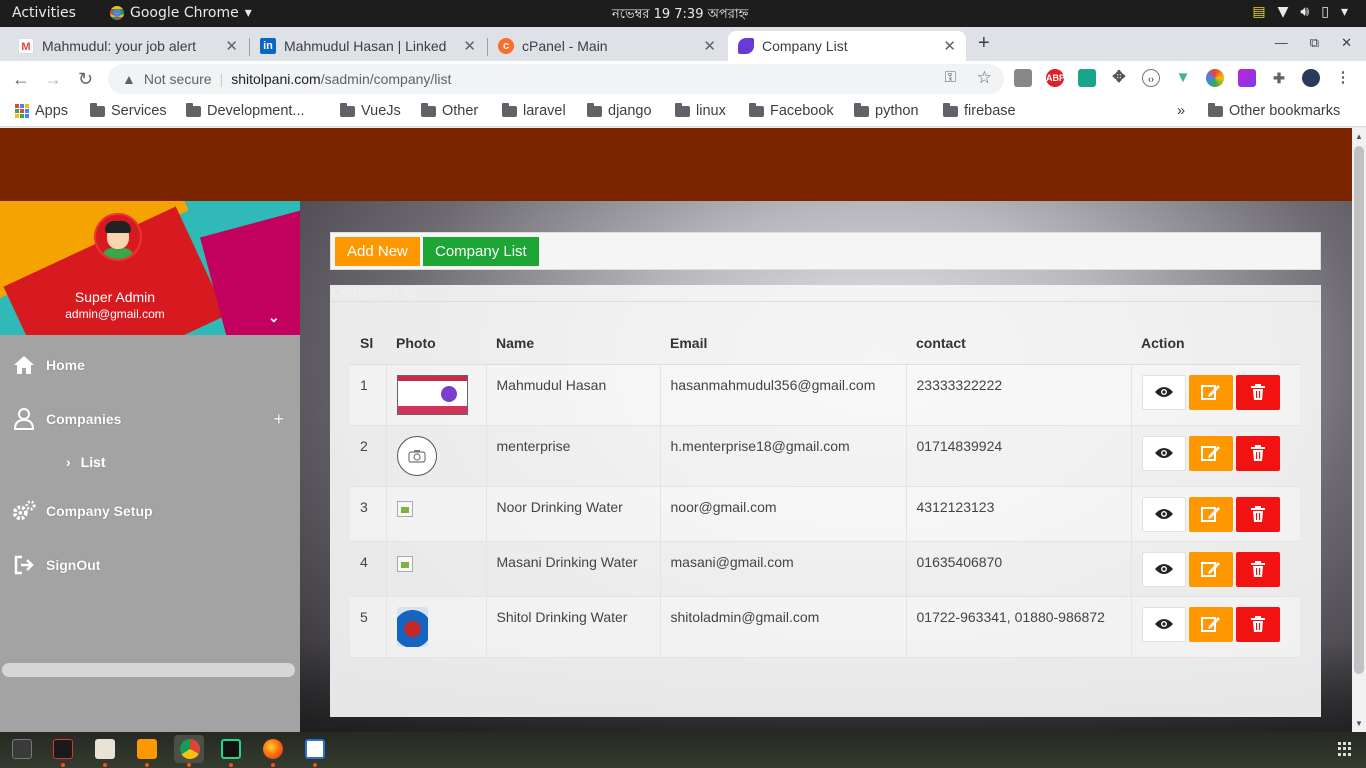  What do you see at coordinates (1274, 110) in the screenshot?
I see `bookmark-folder-other-bookmarks: Other bookmarks` at bounding box center [1274, 110].